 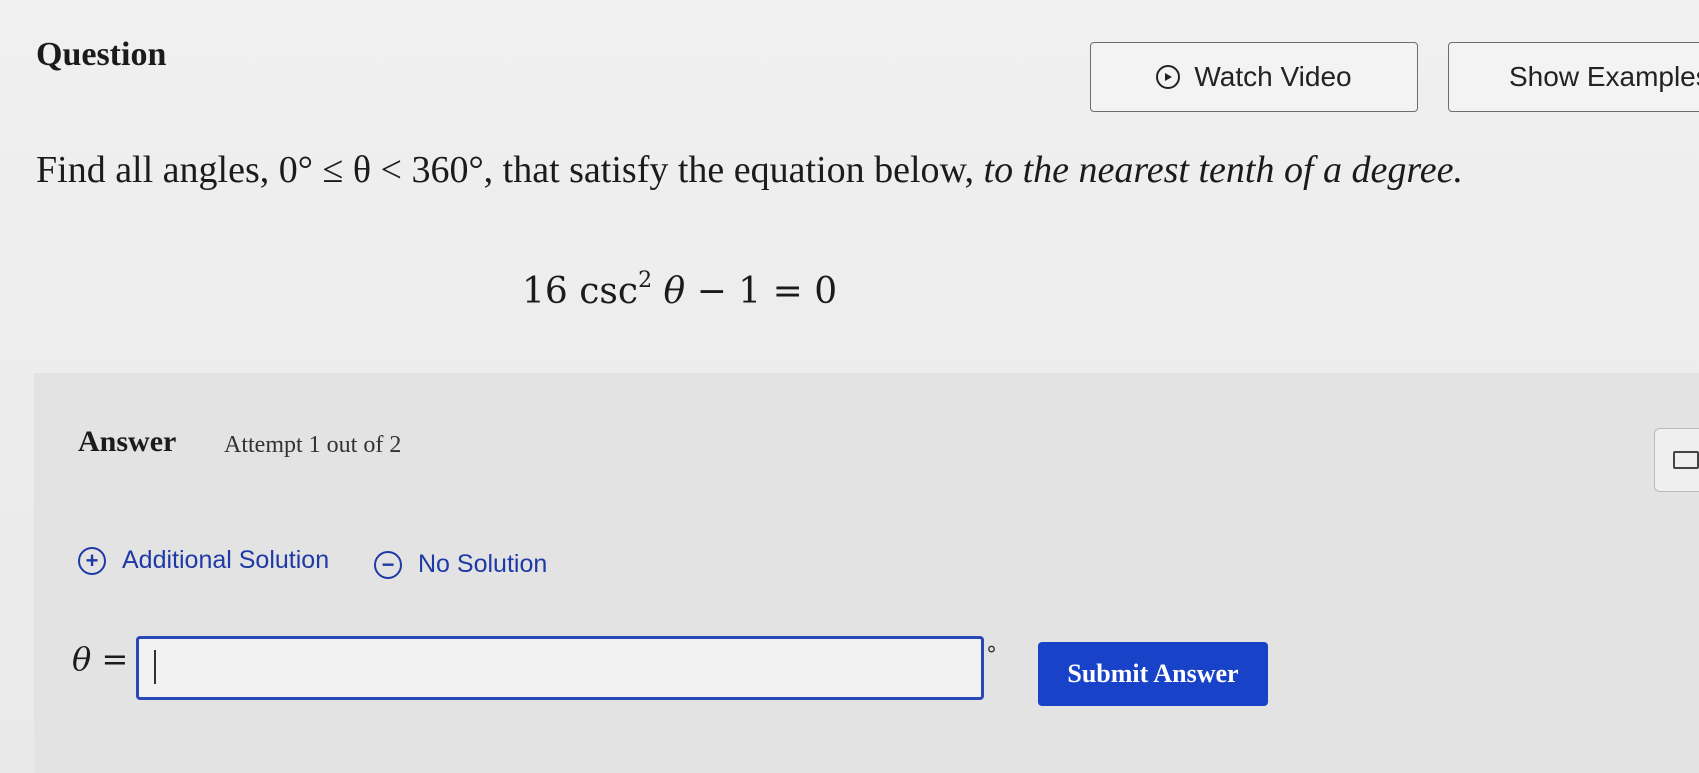 I want to click on prompt-text-start: Find all angles,, so click(x=157, y=170).